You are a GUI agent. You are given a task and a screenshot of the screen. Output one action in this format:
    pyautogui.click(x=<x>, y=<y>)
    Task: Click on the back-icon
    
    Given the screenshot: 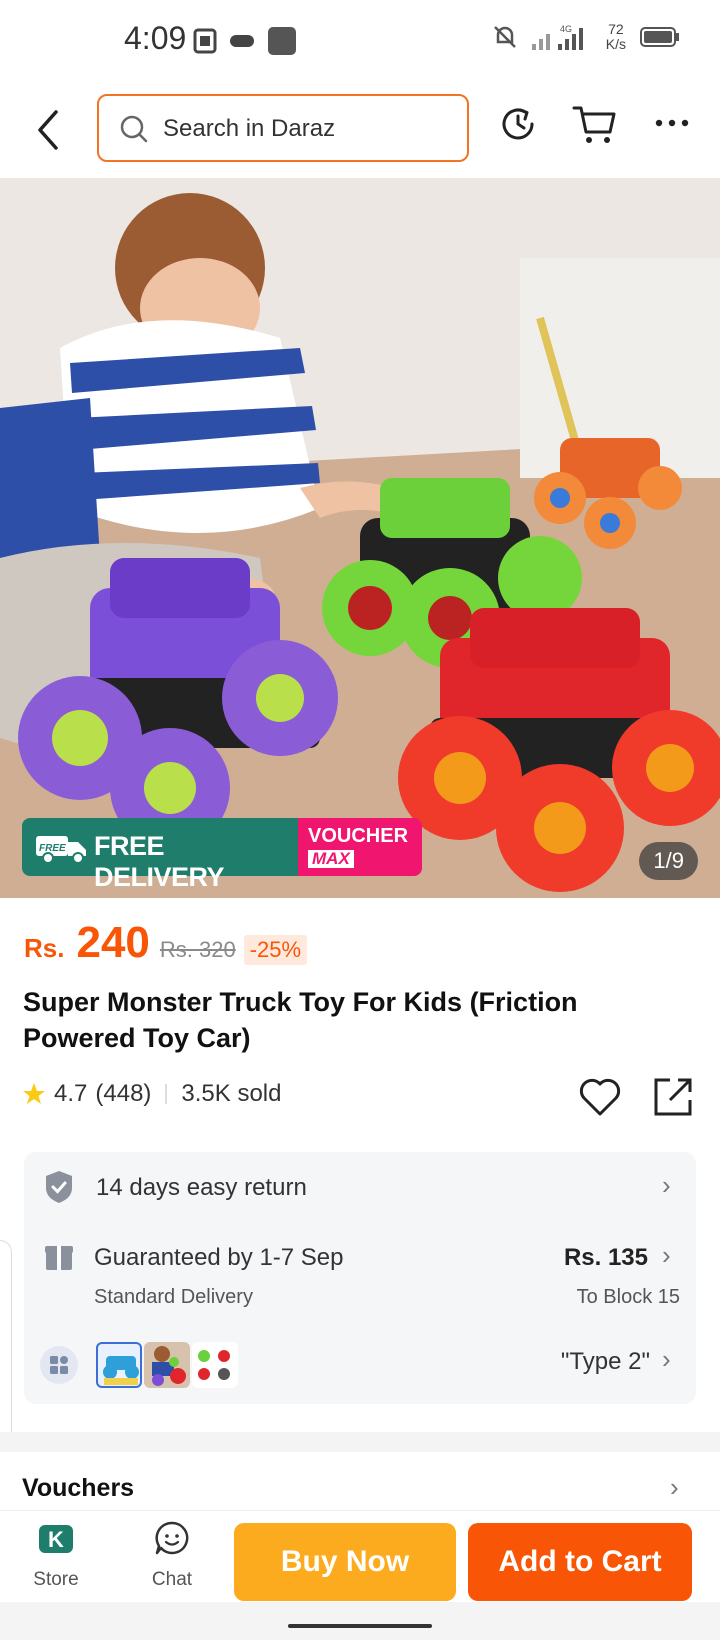 What is the action you would take?
    pyautogui.click(x=50, y=130)
    